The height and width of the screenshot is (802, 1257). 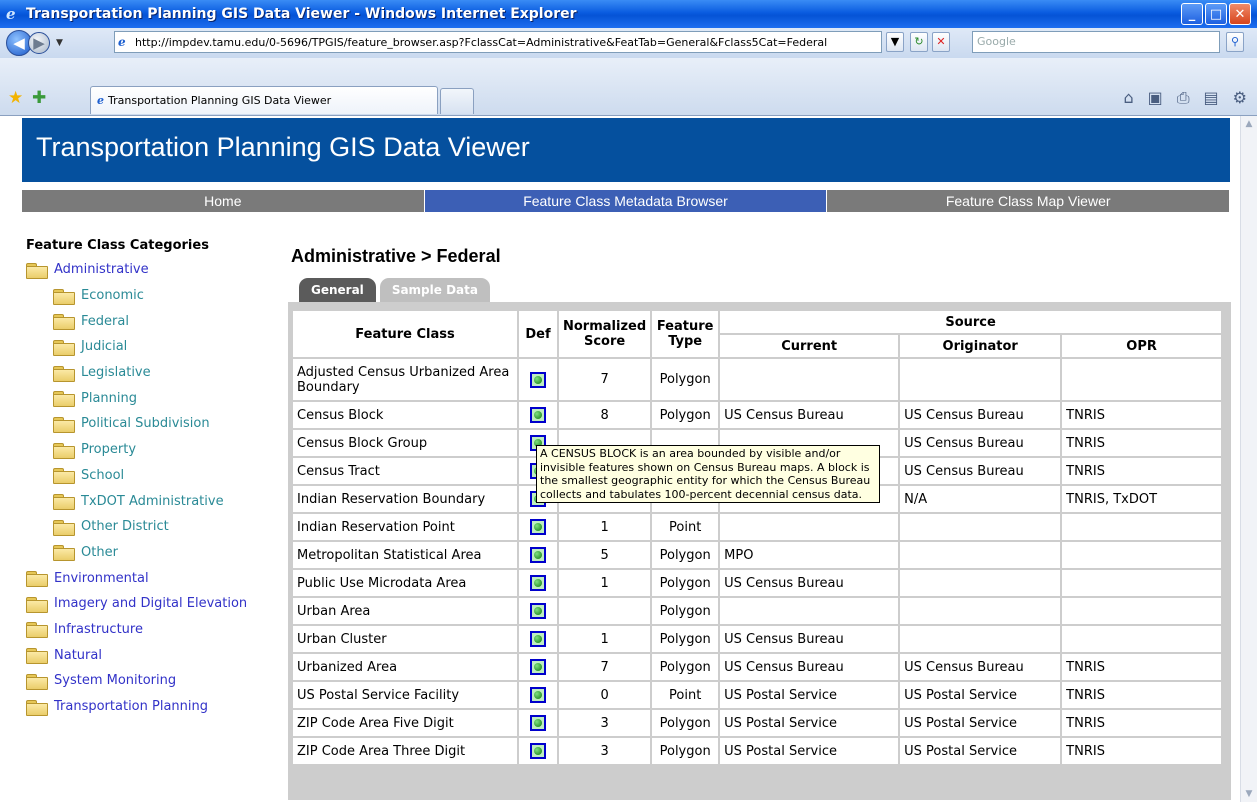 What do you see at coordinates (1216, 14) in the screenshot?
I see `maximize-button: □` at bounding box center [1216, 14].